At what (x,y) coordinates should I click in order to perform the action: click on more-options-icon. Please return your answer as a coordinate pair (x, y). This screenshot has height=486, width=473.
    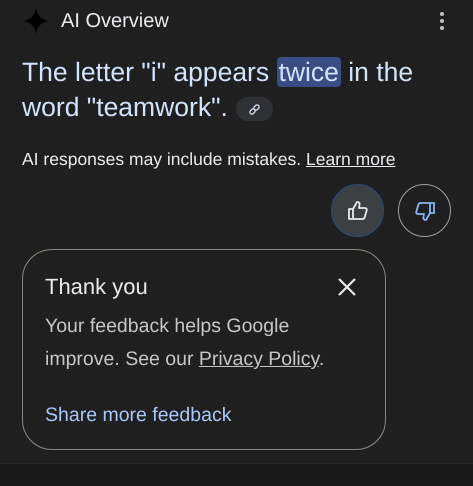
    Looking at the image, I should click on (442, 21).